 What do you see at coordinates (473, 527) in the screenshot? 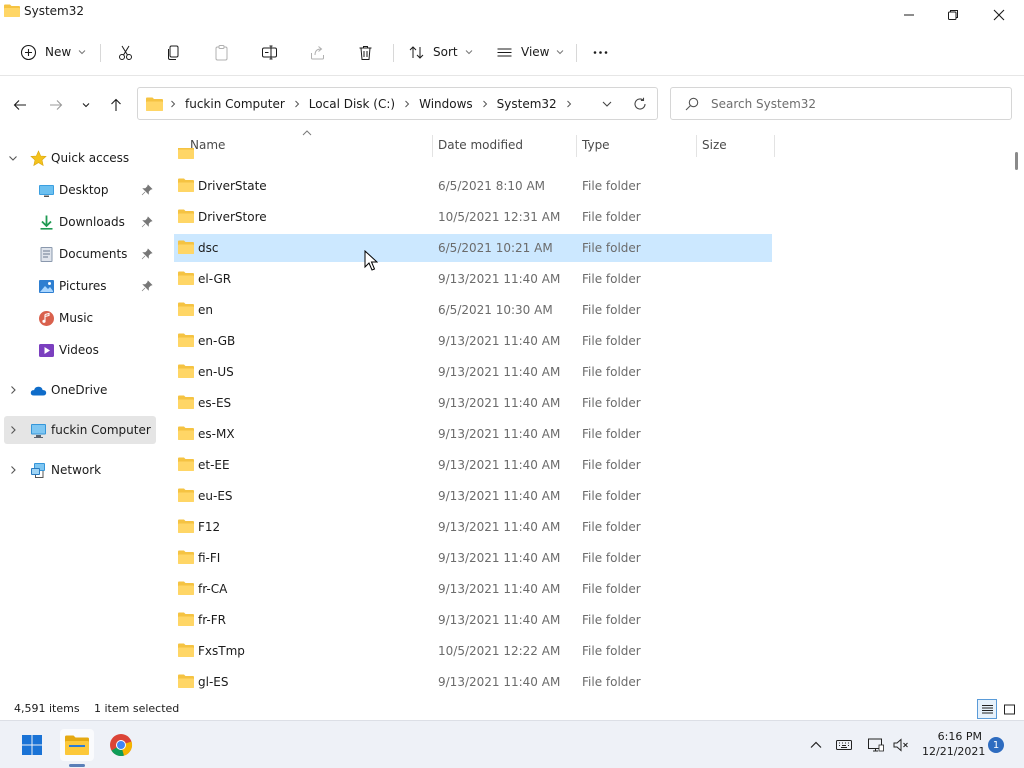
I see `file-row: F12 9/13/2021 11:40 AM File folder` at bounding box center [473, 527].